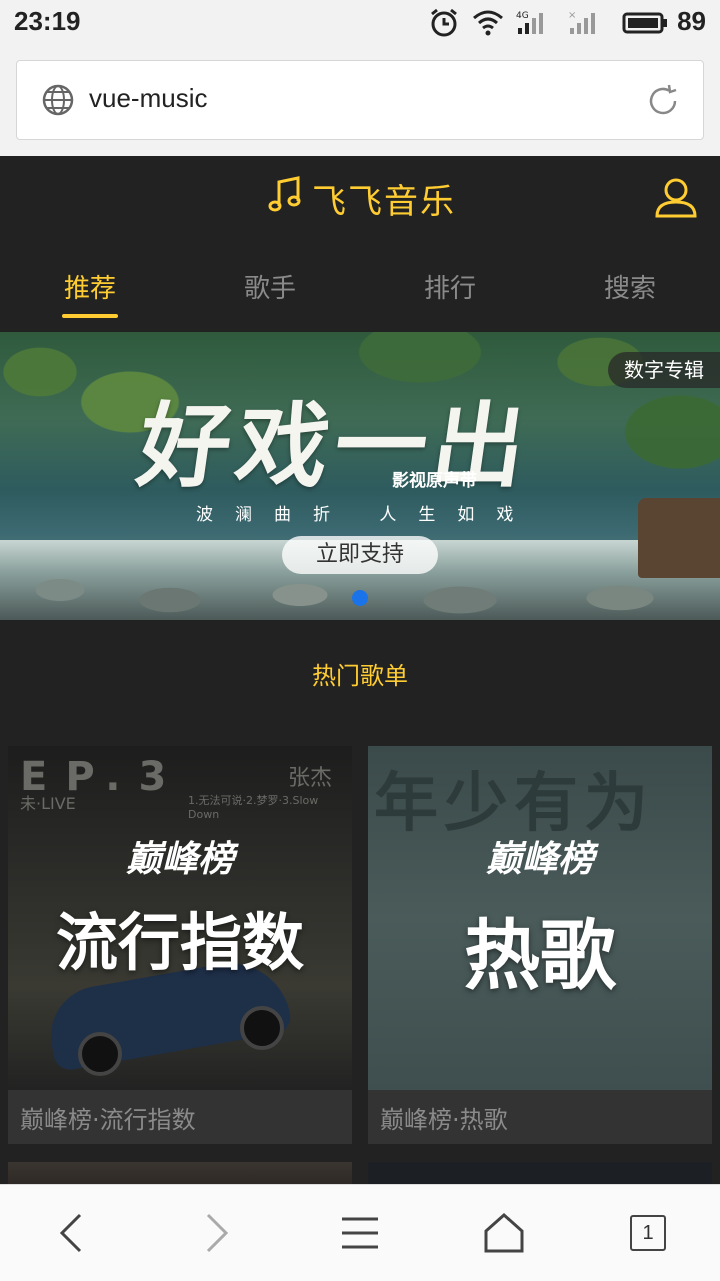 The height and width of the screenshot is (1281, 720). I want to click on tab-bar: 推荐 歌手 排行 搜索, so click(360, 288).